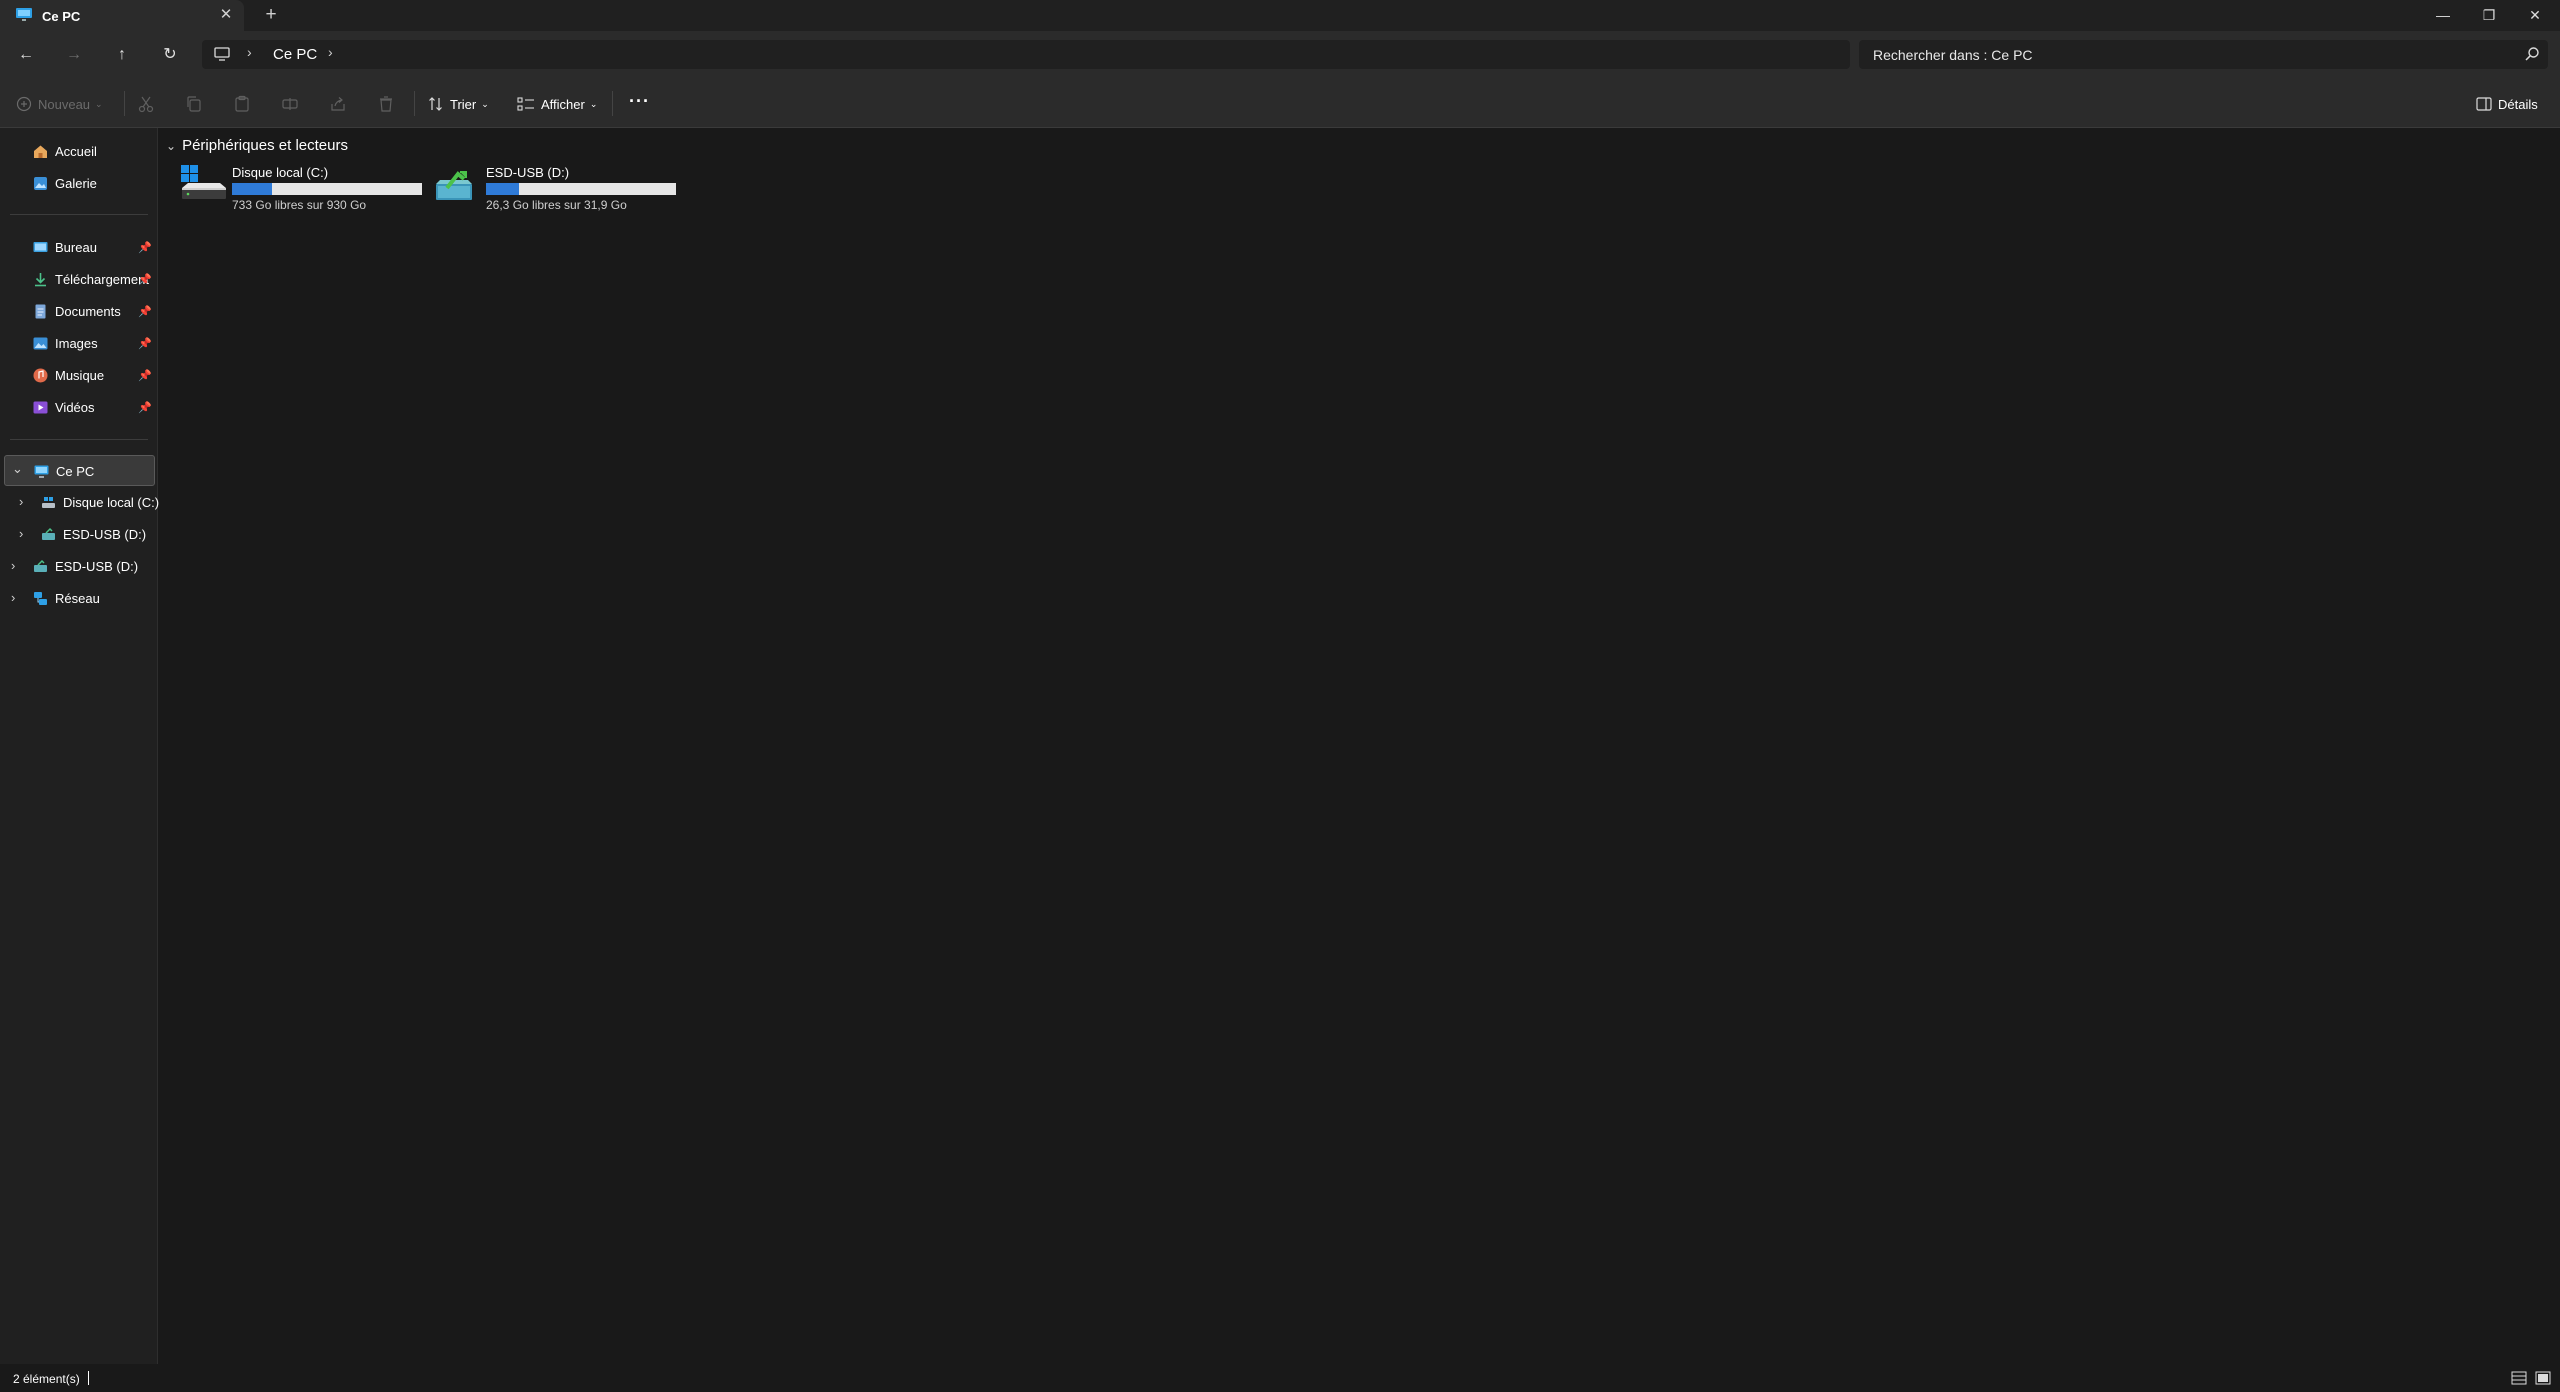 Image resolution: width=2560 pixels, height=1392 pixels. I want to click on drive-icon, so click(48, 502).